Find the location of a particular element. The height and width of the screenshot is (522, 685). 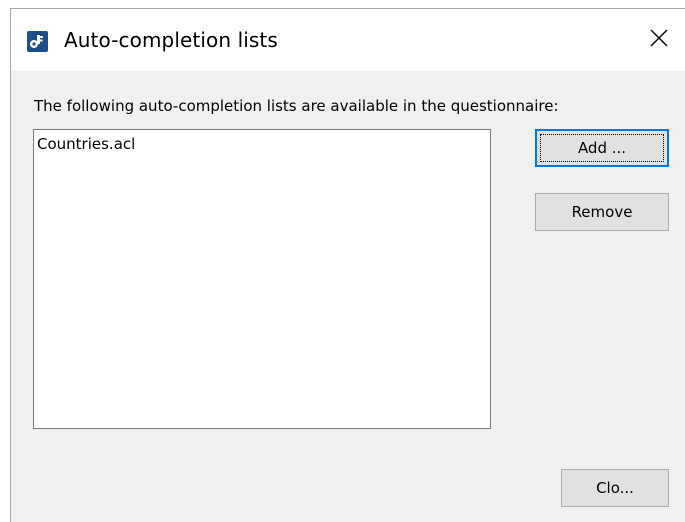

window-title: Auto-completion lists is located at coordinates (171, 40).